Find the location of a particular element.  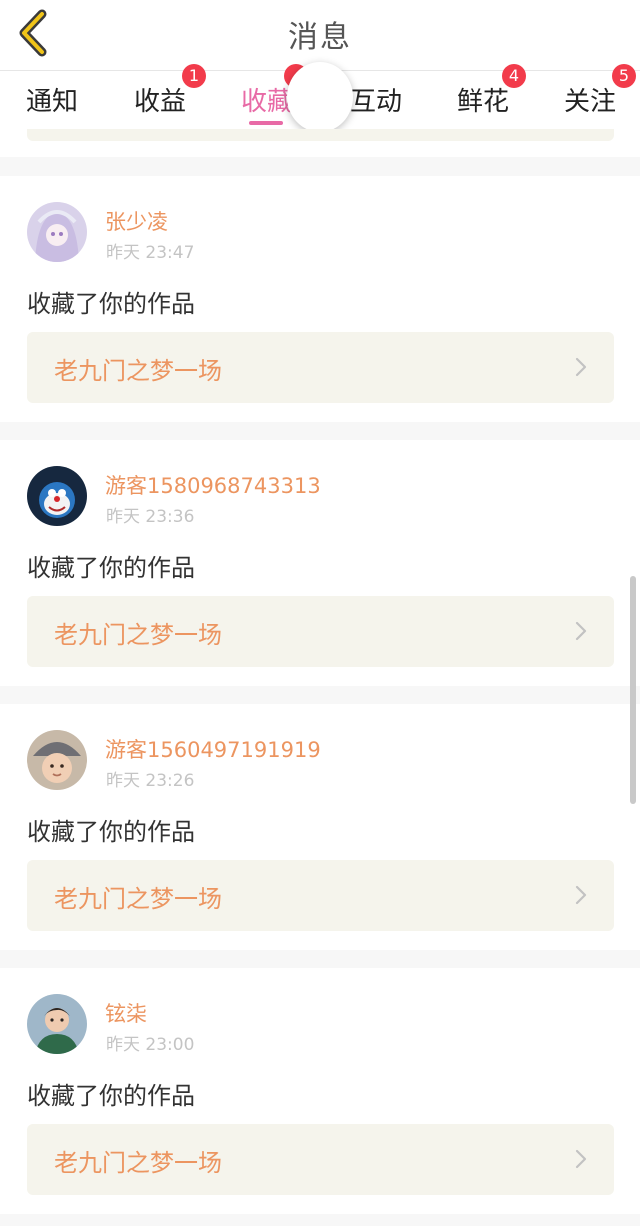

timestamp: 昨天 23:26 is located at coordinates (150, 781).